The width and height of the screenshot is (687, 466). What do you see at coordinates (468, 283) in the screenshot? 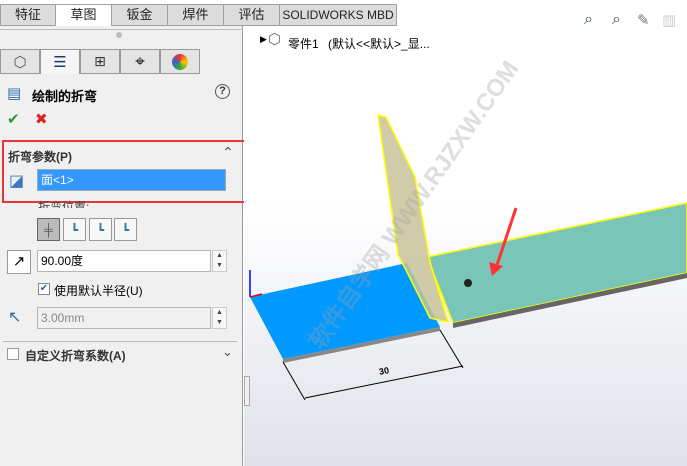
I see `bend-point-marker` at bounding box center [468, 283].